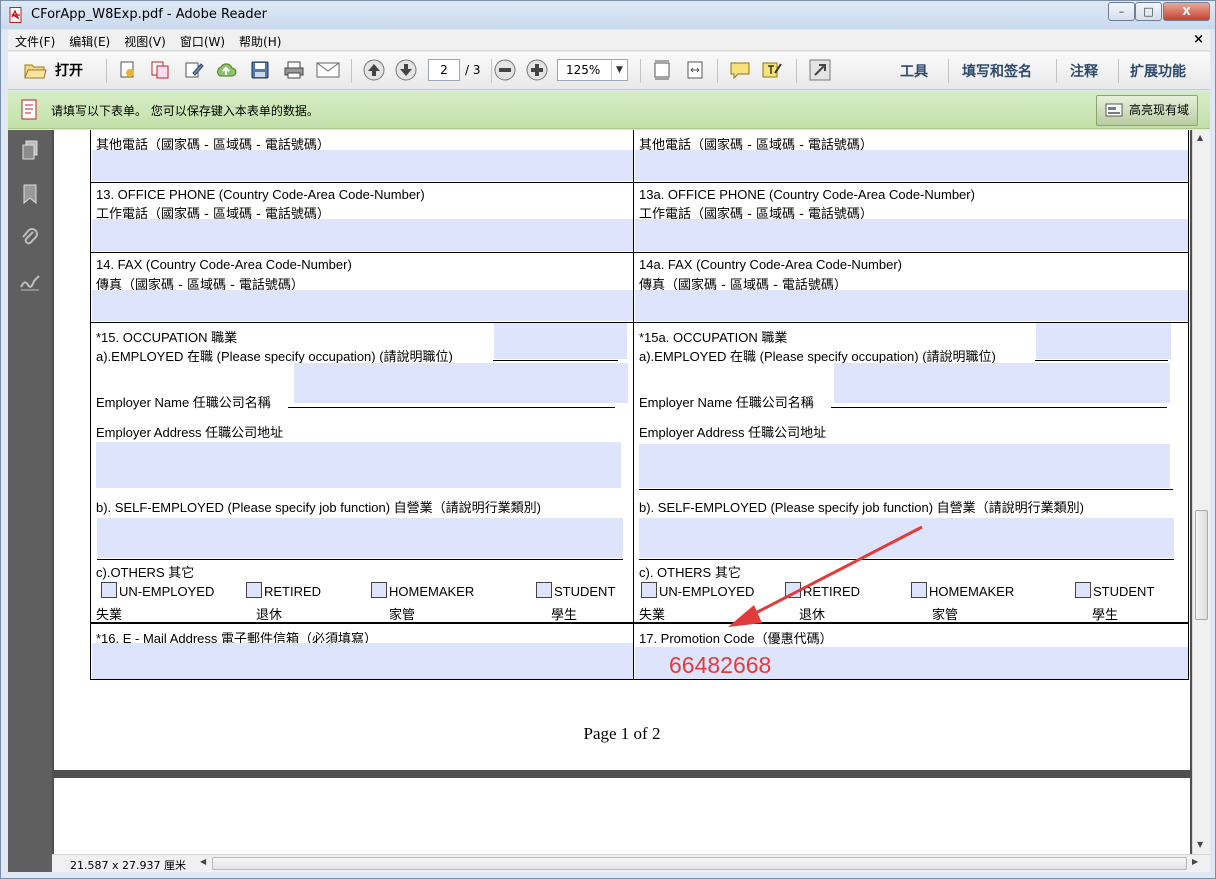 This screenshot has height=879, width=1216. I want to click on signatures-button, so click(30, 282).